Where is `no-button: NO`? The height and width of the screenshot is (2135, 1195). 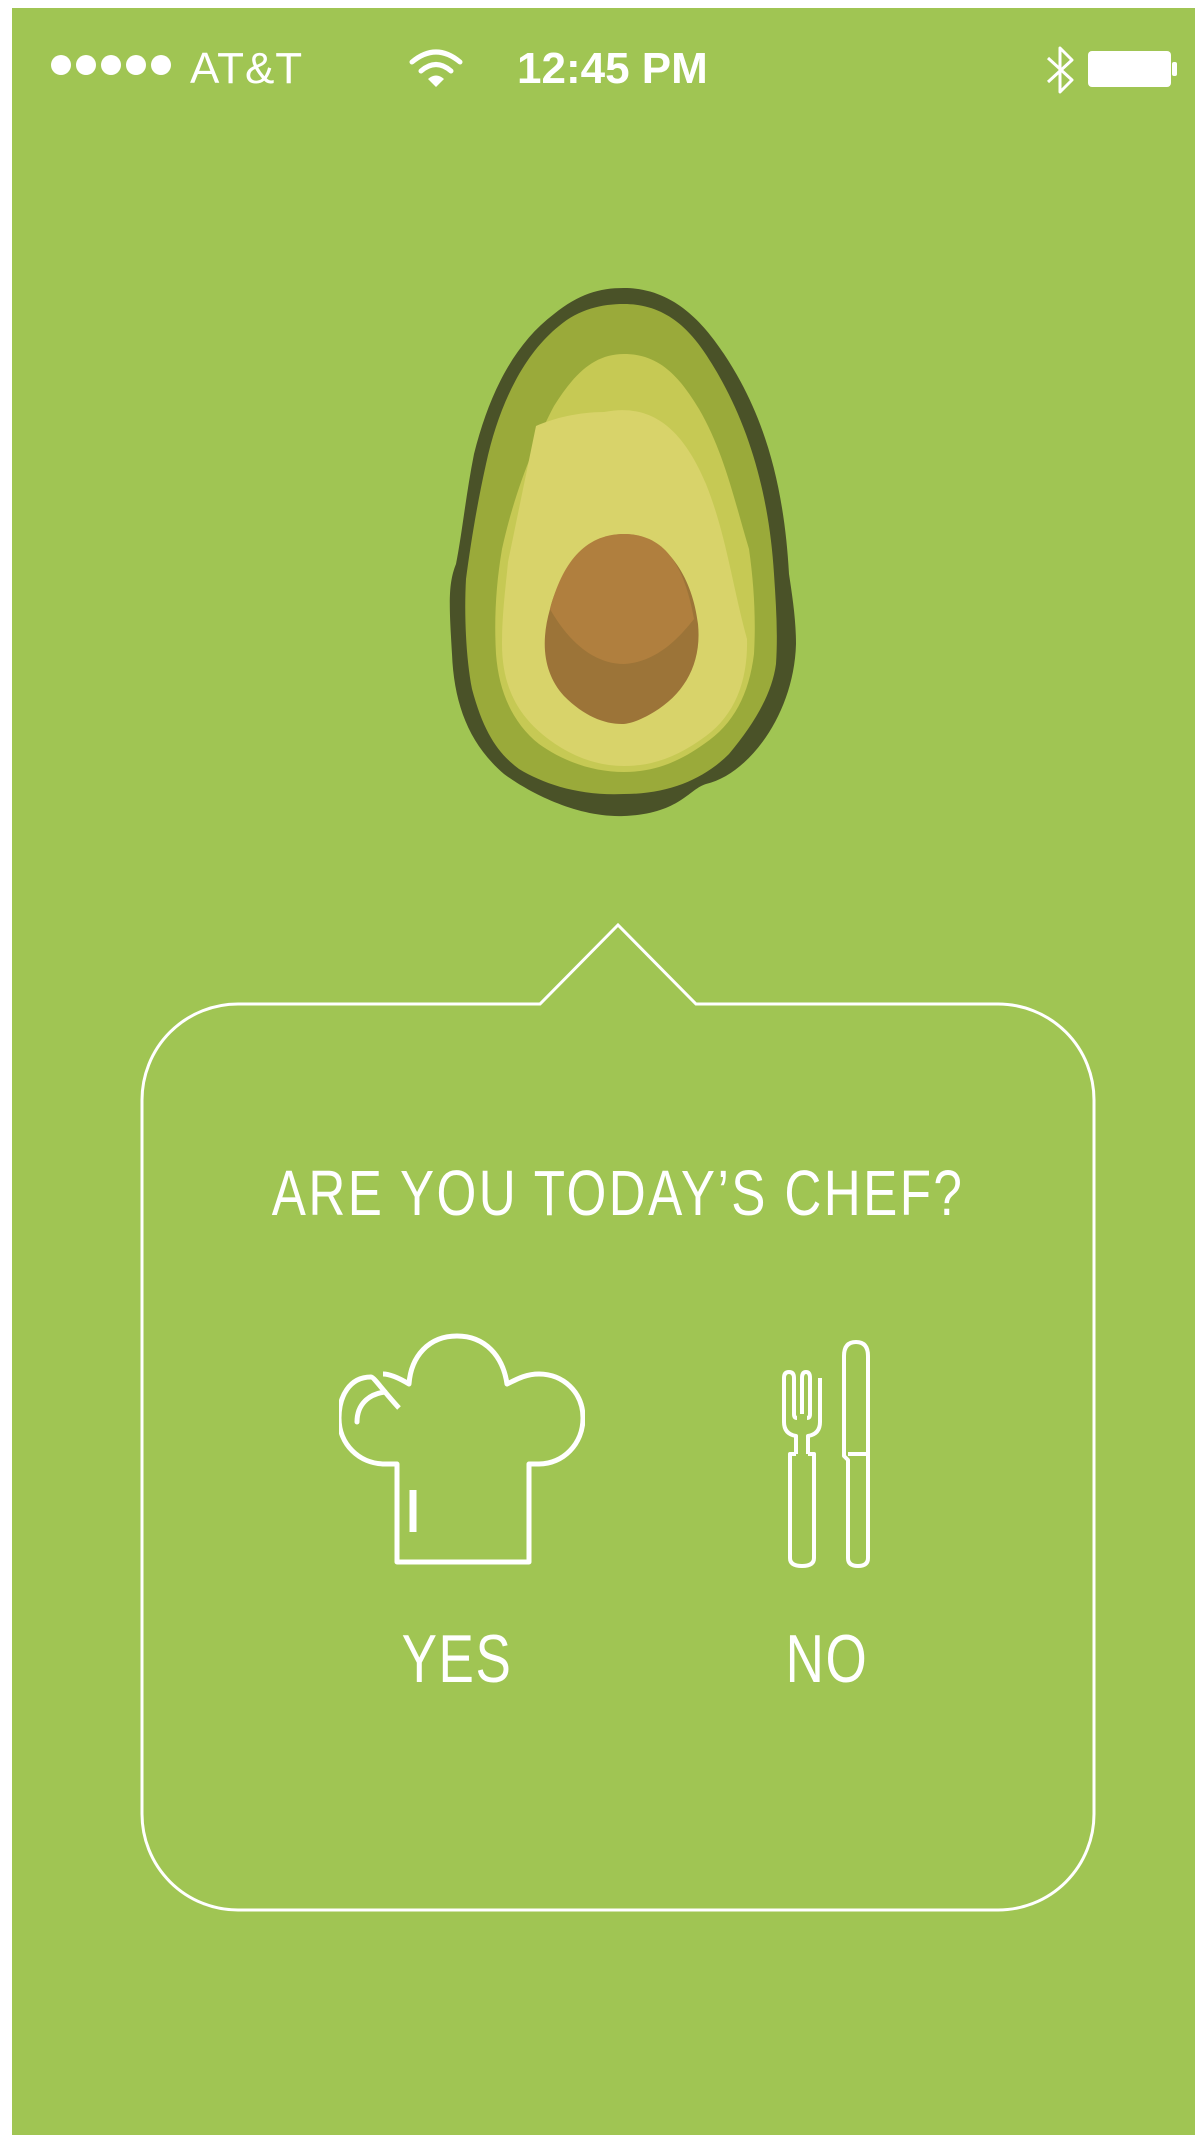
no-button: NO is located at coordinates (827, 1515).